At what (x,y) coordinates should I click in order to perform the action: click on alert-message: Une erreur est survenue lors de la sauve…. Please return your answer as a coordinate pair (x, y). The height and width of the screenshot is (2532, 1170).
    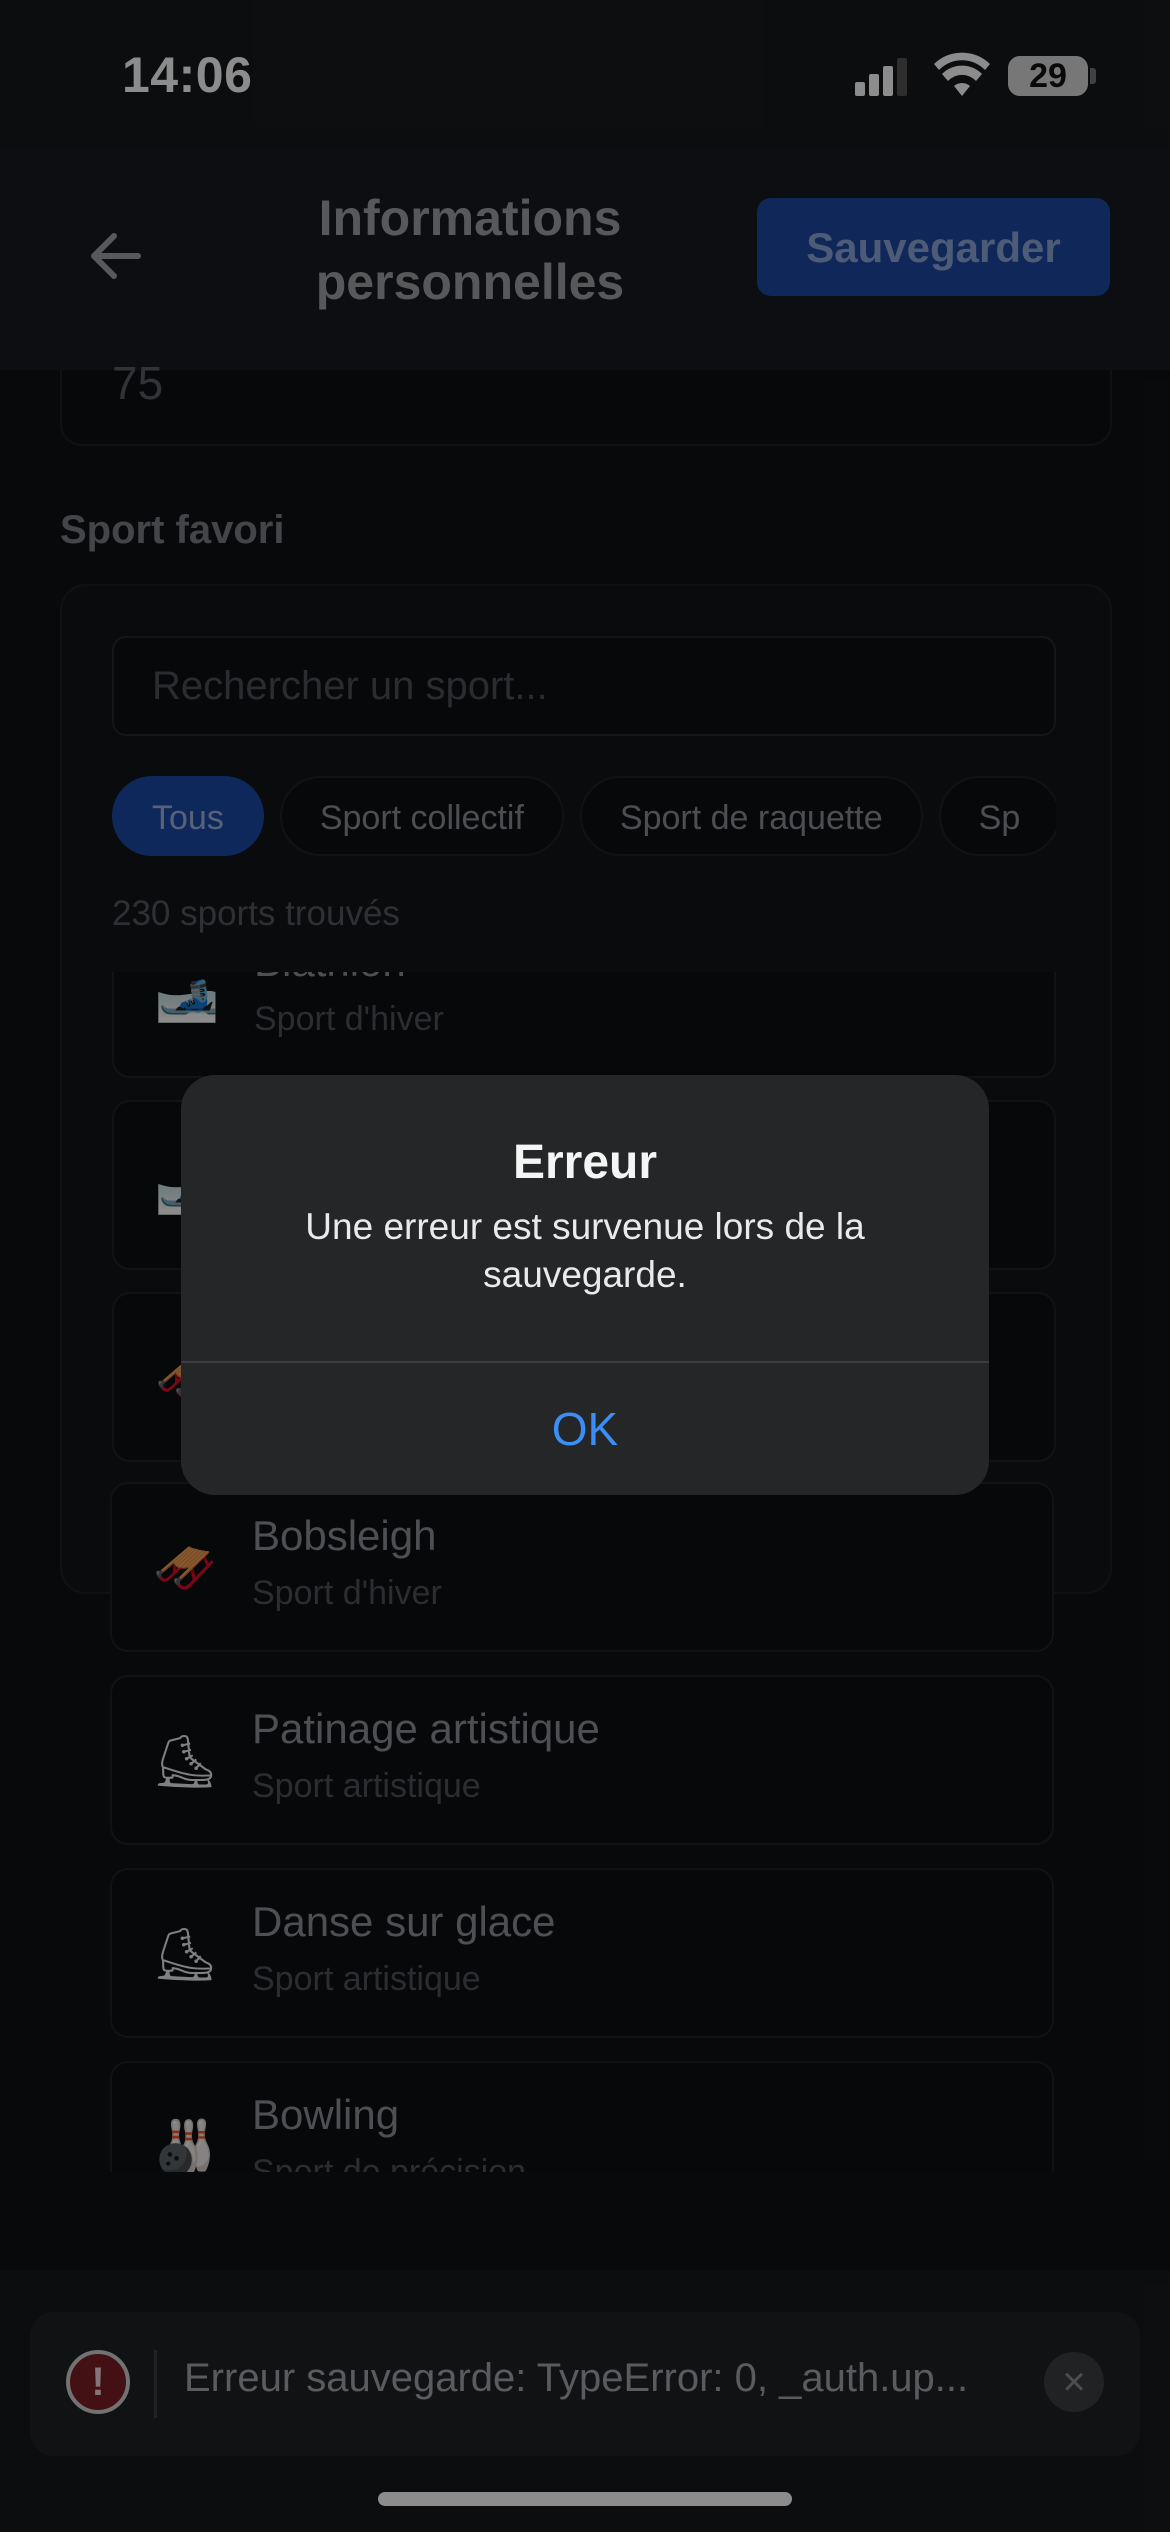
    Looking at the image, I should click on (585, 1250).